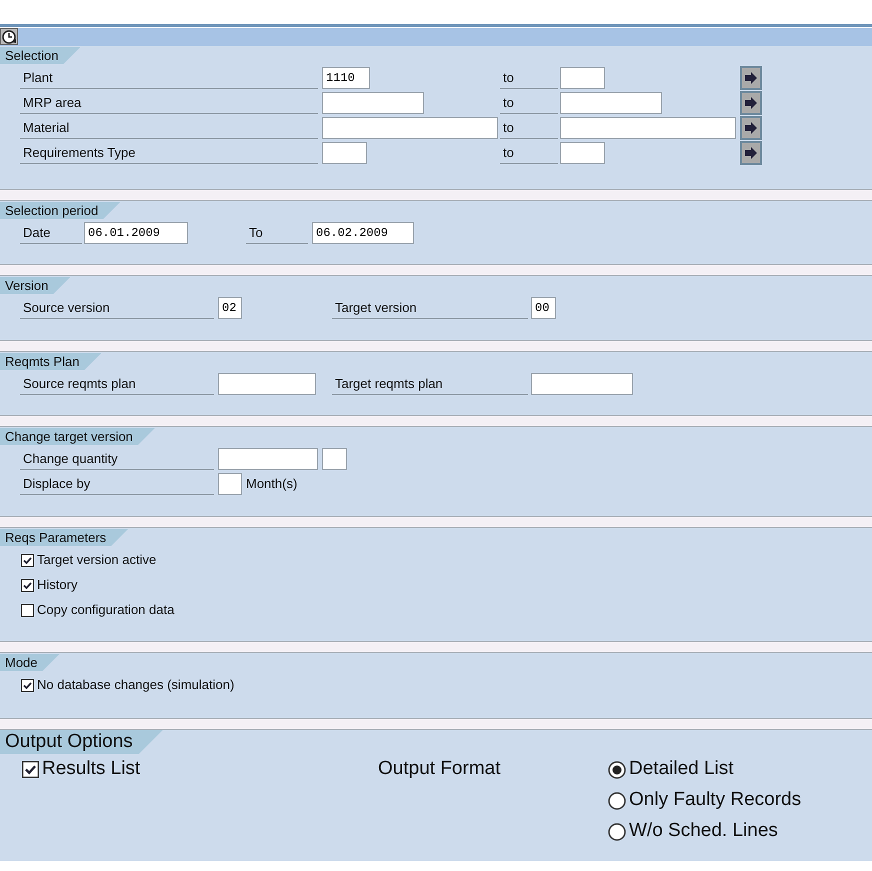 The height and width of the screenshot is (871, 872). I want to click on input-field: 00, so click(543, 308).